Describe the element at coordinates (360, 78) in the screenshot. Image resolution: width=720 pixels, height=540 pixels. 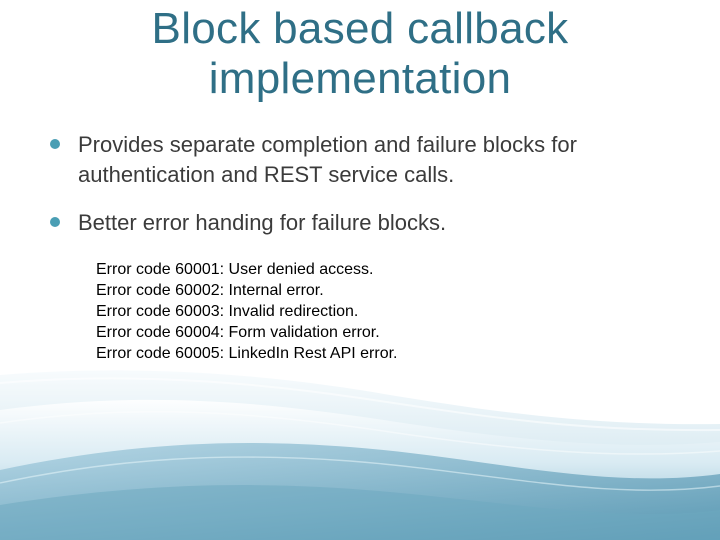
I see `title-line-2: implementation` at that location.